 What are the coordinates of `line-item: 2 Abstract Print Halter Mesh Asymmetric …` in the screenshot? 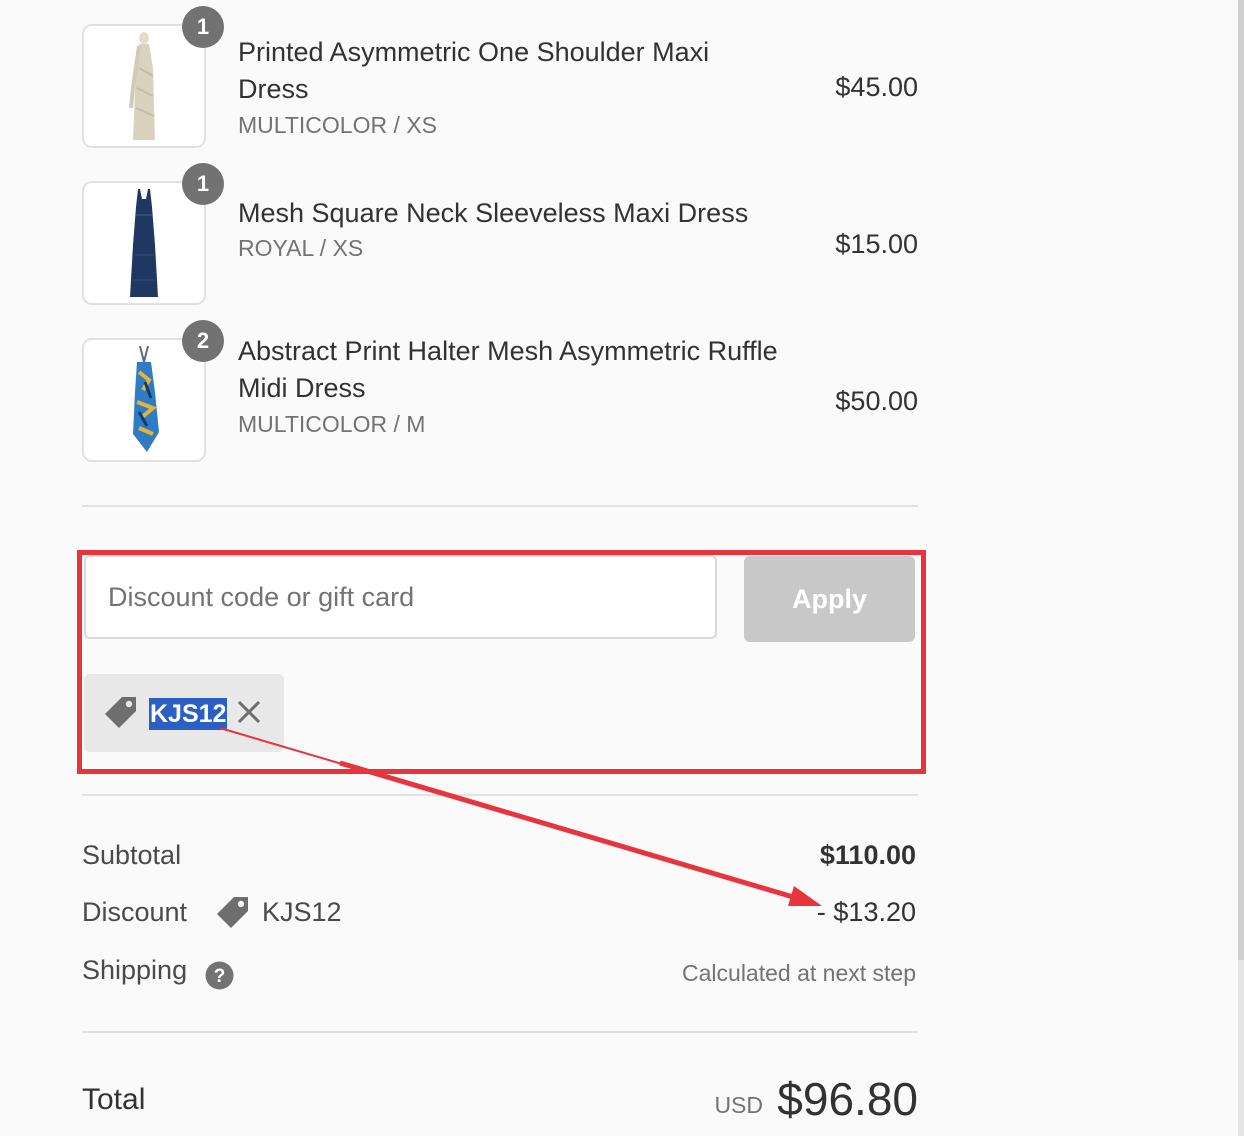 It's located at (500, 394).